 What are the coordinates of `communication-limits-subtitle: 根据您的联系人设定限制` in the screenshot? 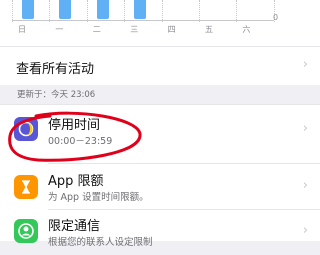 It's located at (100, 242).